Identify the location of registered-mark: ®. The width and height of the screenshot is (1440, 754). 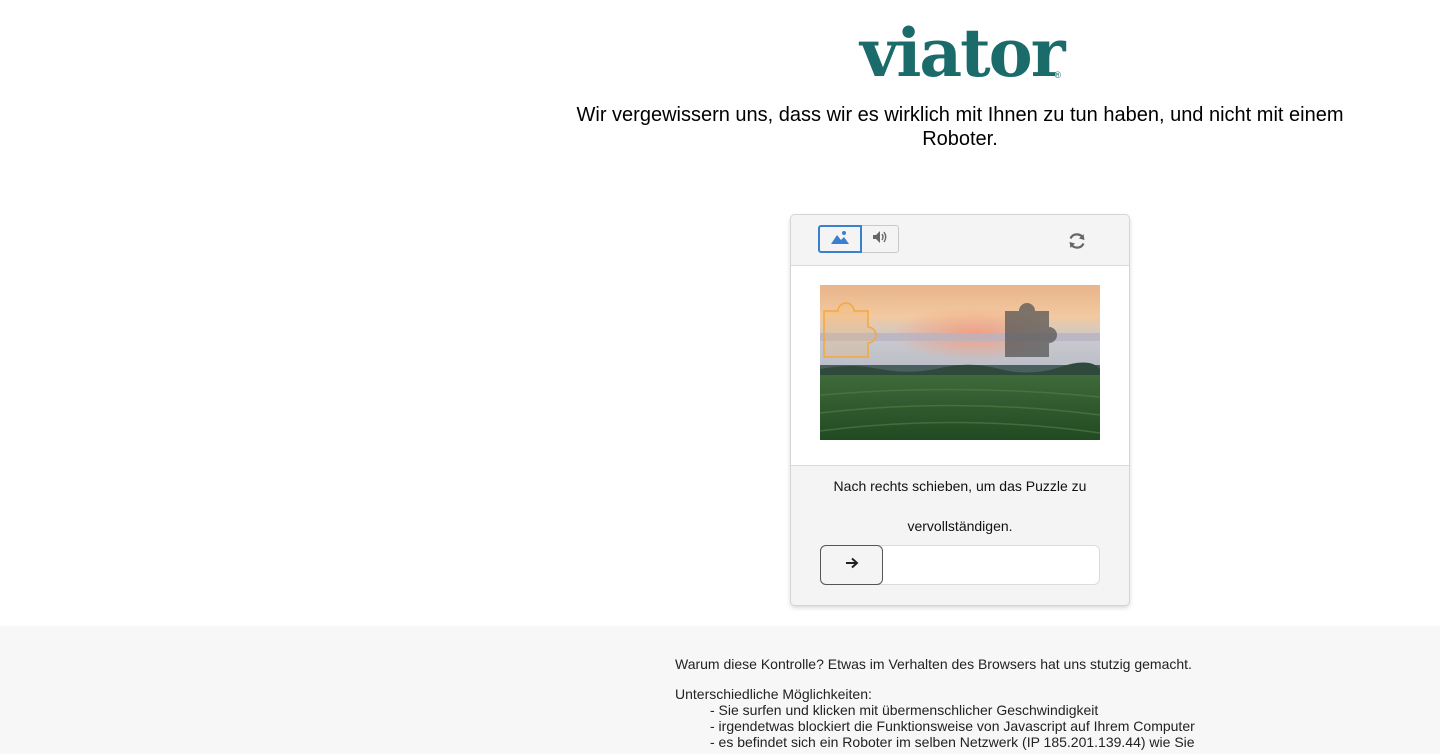
(1057, 75).